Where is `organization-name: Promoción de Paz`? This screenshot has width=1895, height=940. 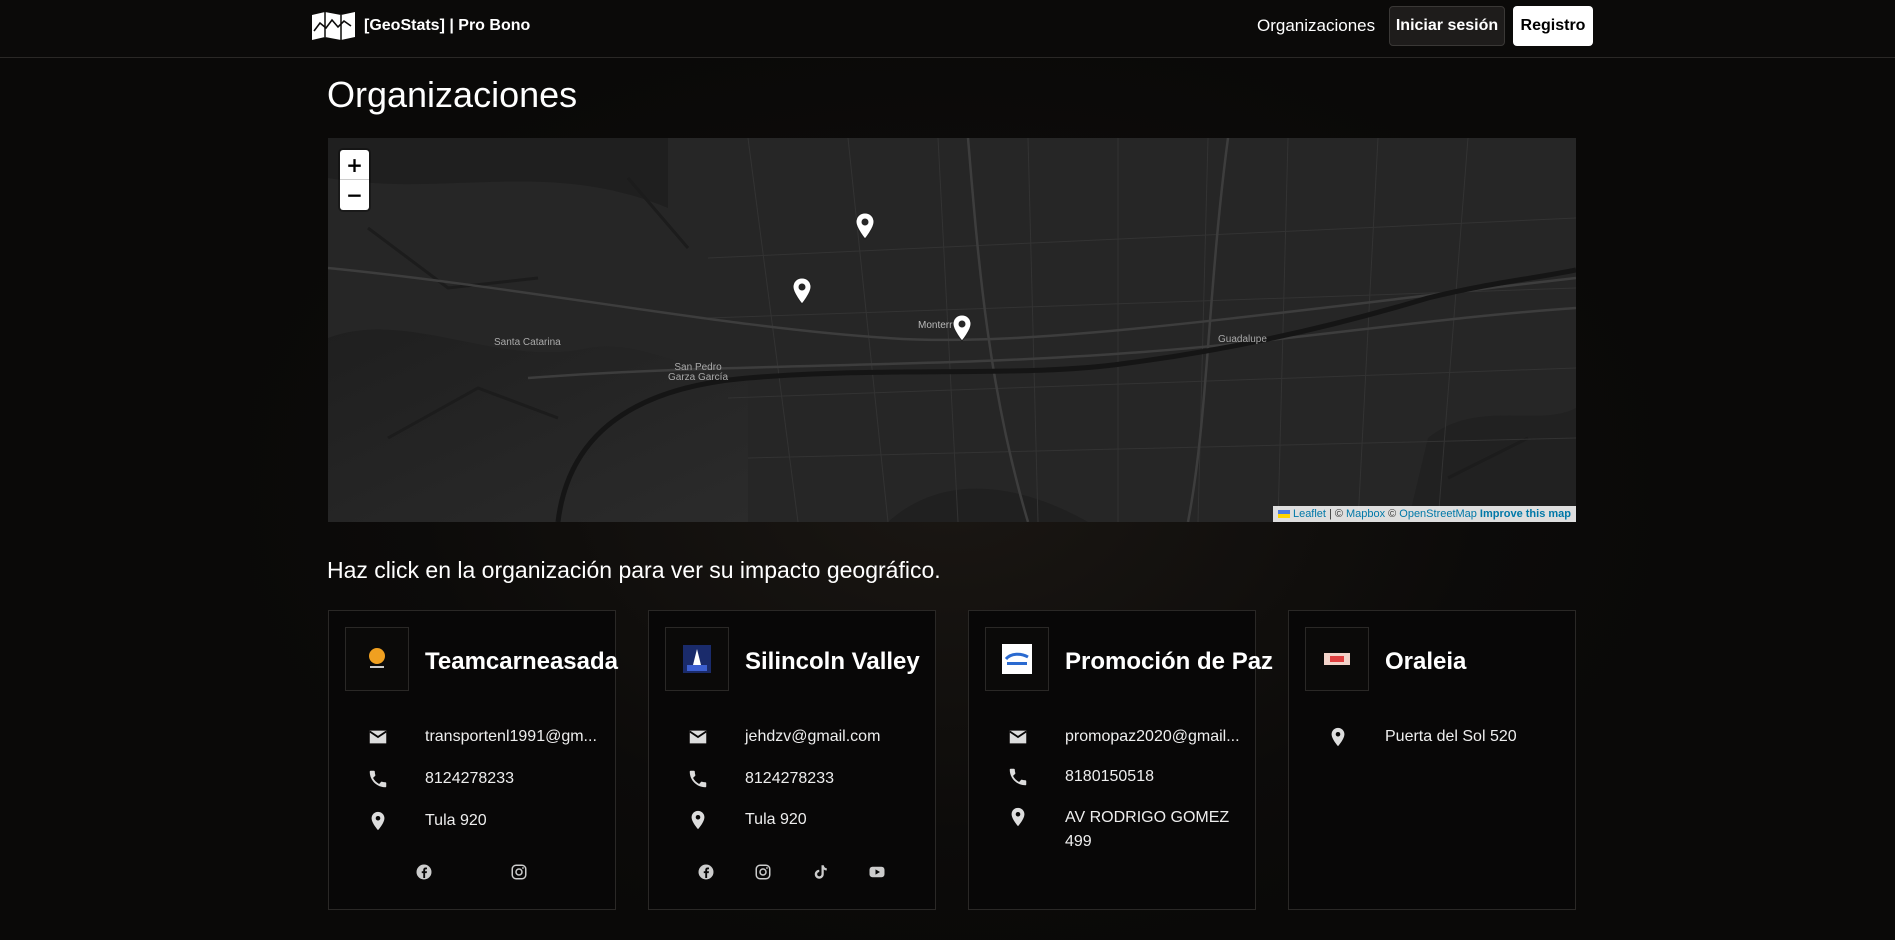 organization-name: Promoción de Paz is located at coordinates (1169, 661).